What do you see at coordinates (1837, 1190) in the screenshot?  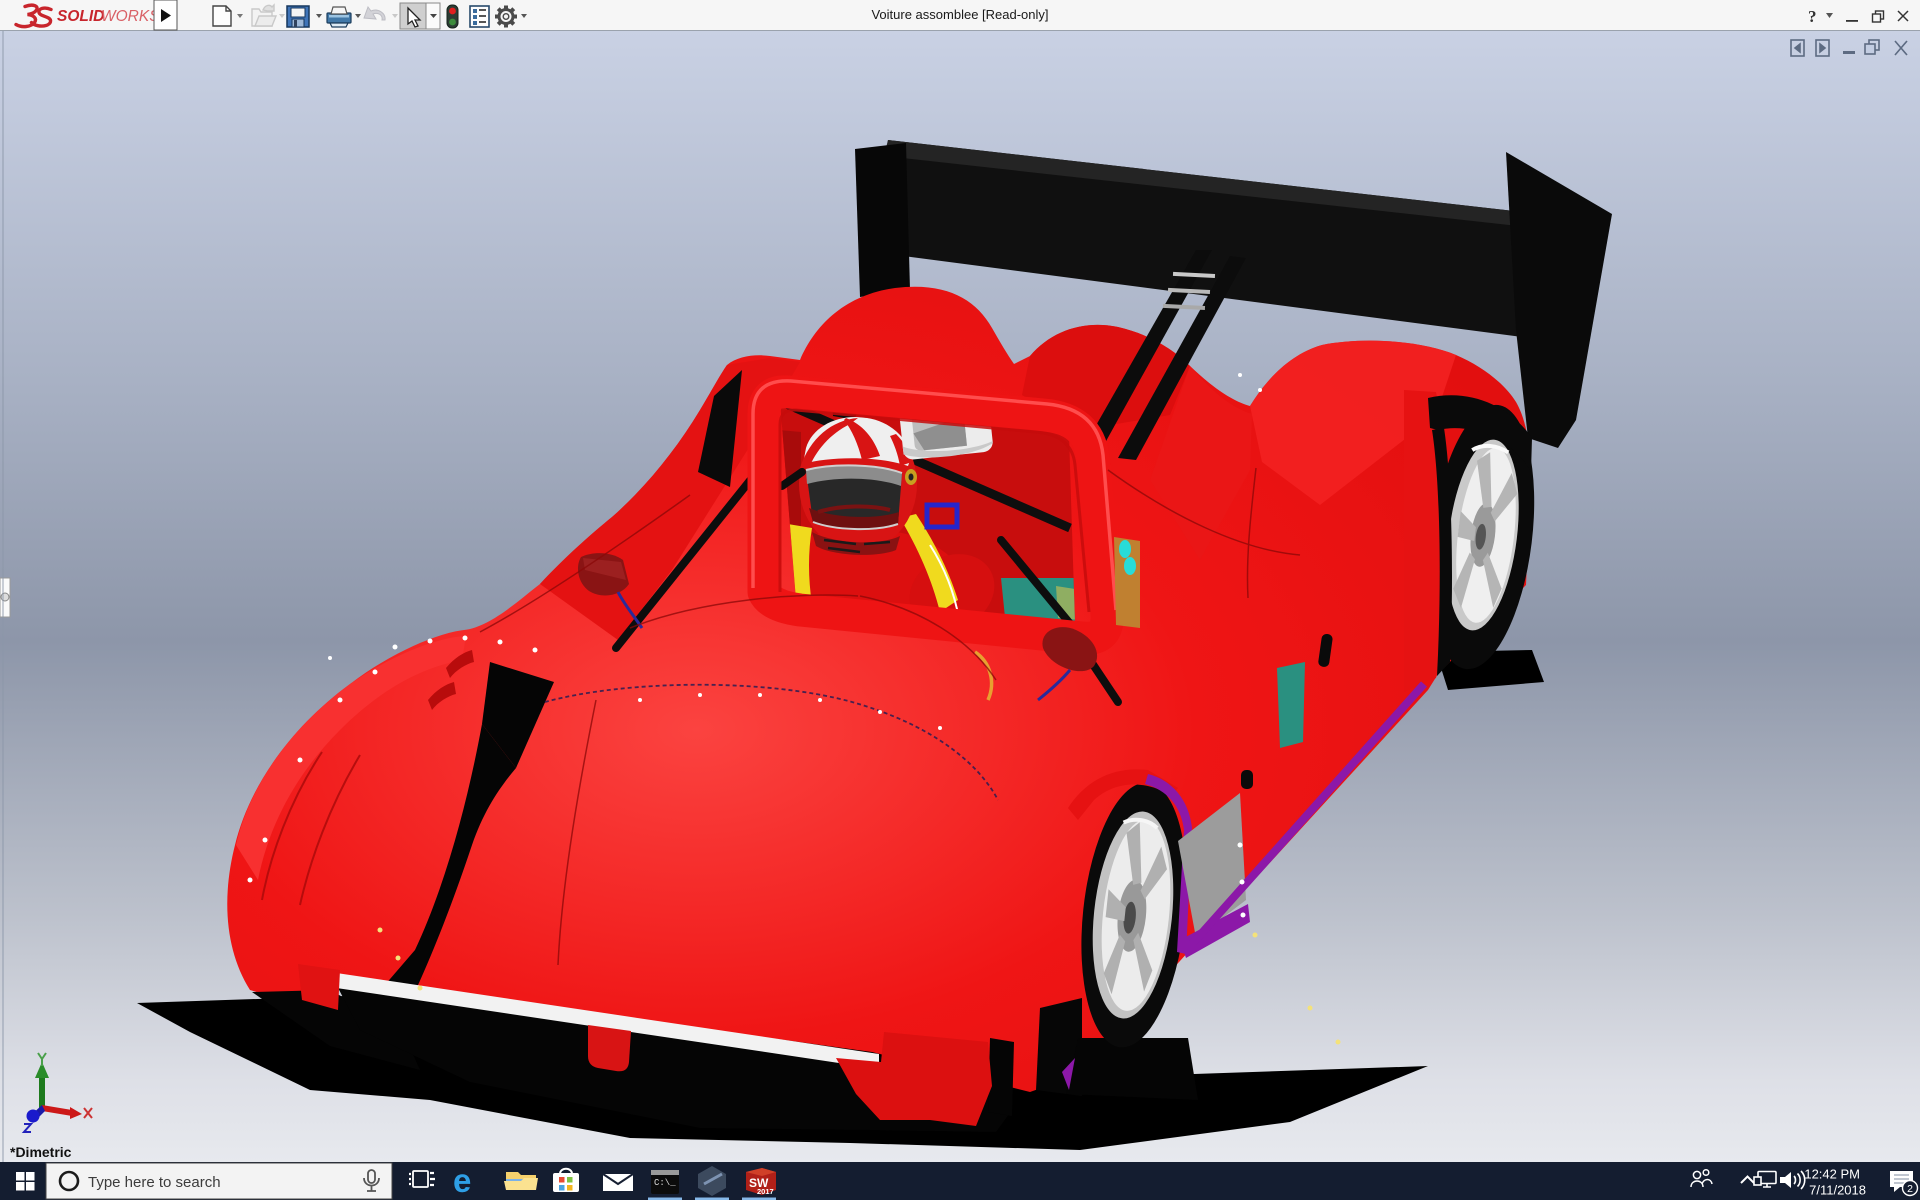 I see `svg-text: 7/11/2018` at bounding box center [1837, 1190].